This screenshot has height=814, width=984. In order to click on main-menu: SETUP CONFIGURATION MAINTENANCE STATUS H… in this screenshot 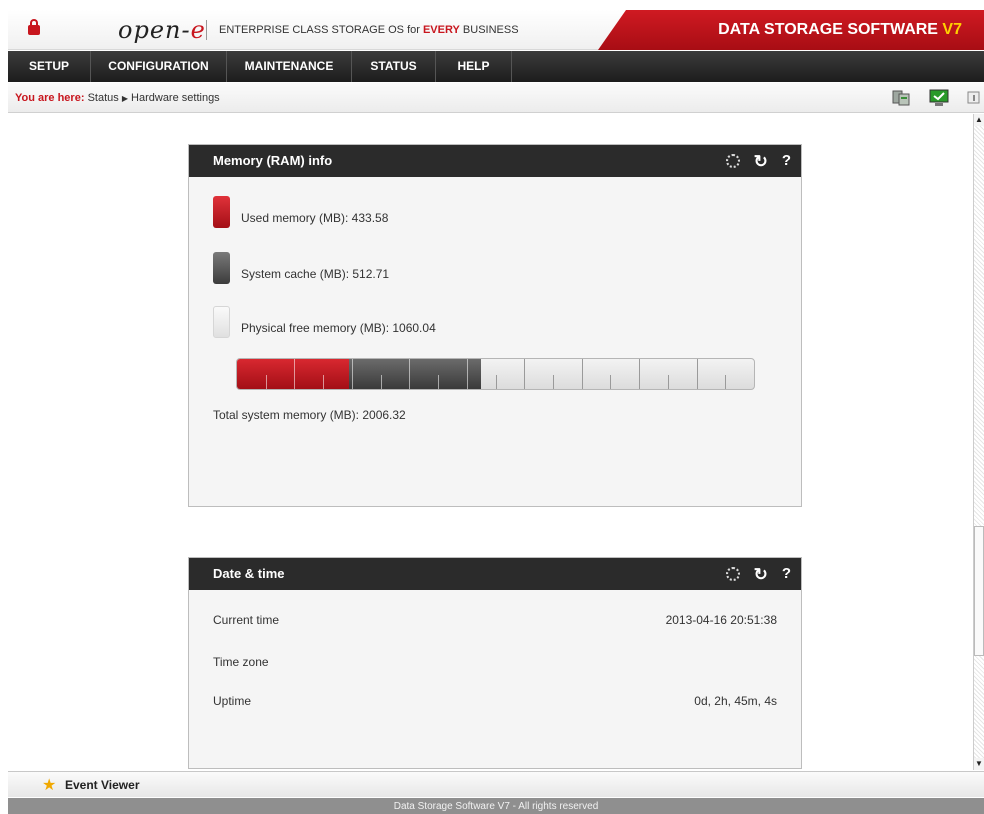, I will do `click(496, 66)`.